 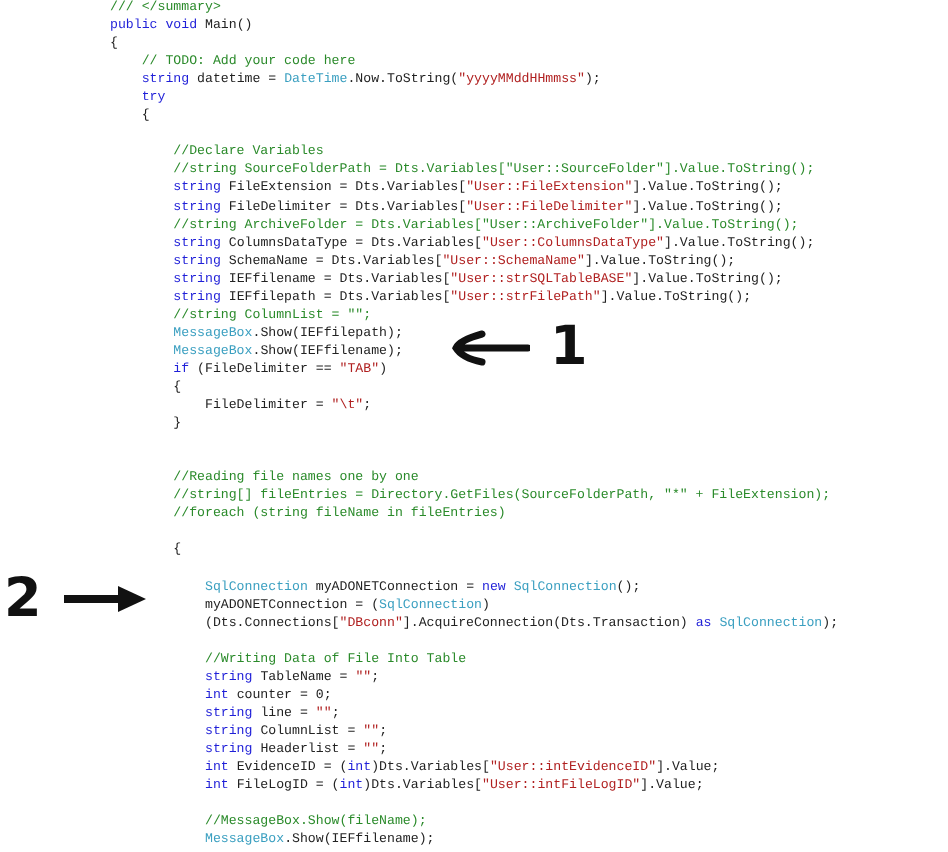 What do you see at coordinates (490, 347) in the screenshot?
I see `arrow-left-icon` at bounding box center [490, 347].